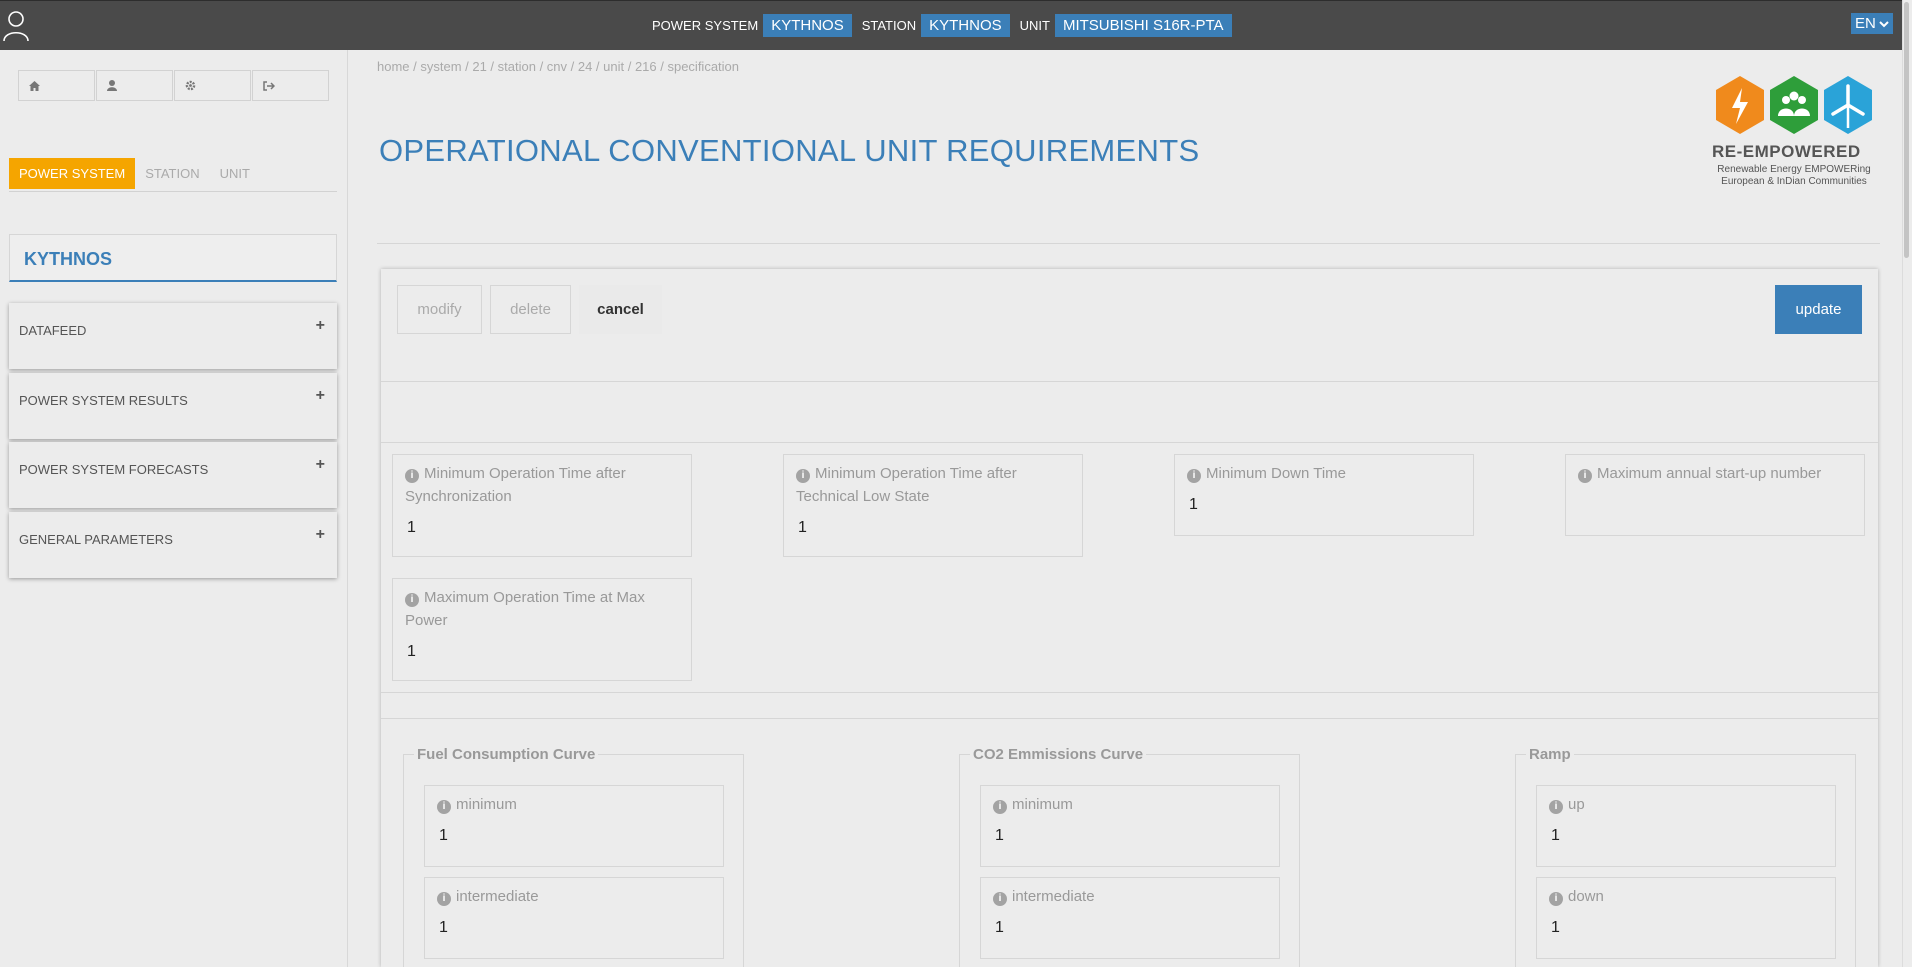  Describe the element at coordinates (173, 258) in the screenshot. I see `system-name-box: KYTHNOS` at that location.